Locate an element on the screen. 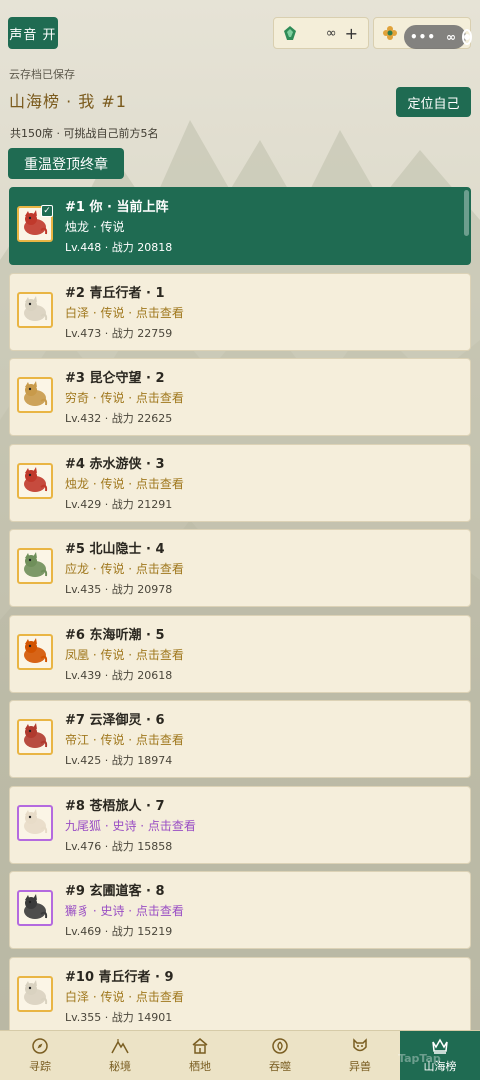 The height and width of the screenshot is (1080, 480). locate-self-button: 定位自己 is located at coordinates (433, 102).